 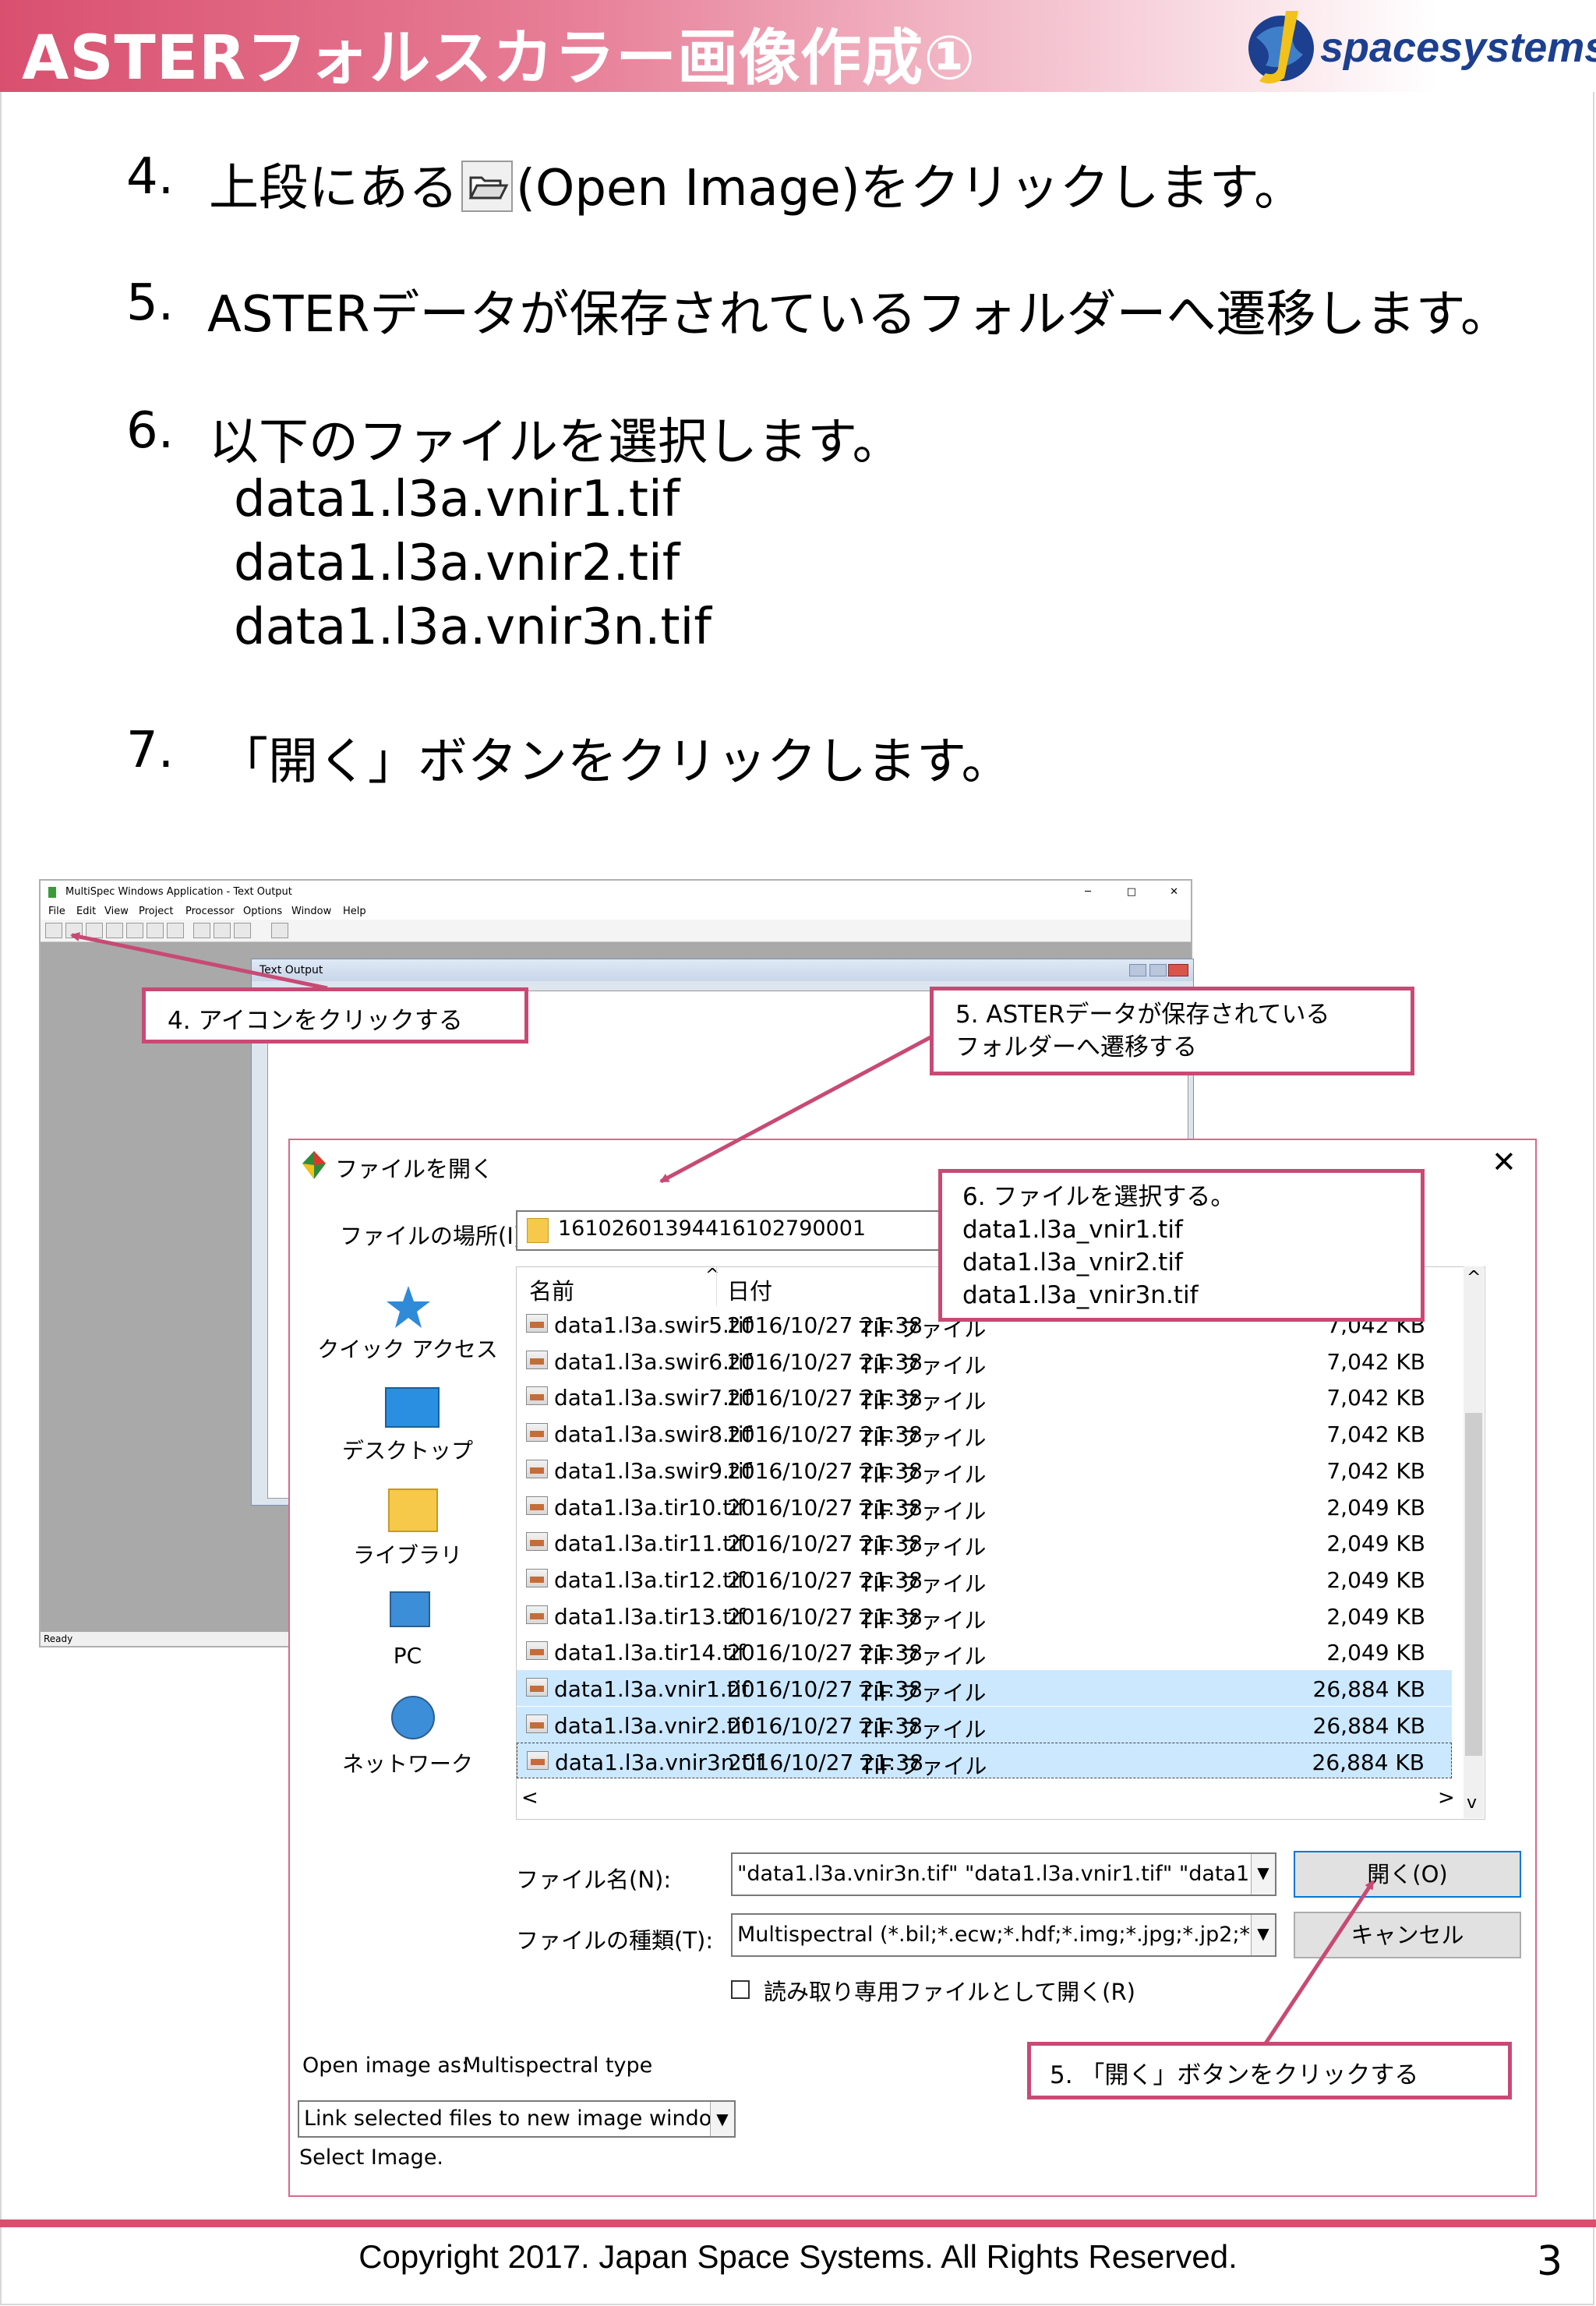 What do you see at coordinates (1550, 2262) in the screenshot?
I see `page-number: 3` at bounding box center [1550, 2262].